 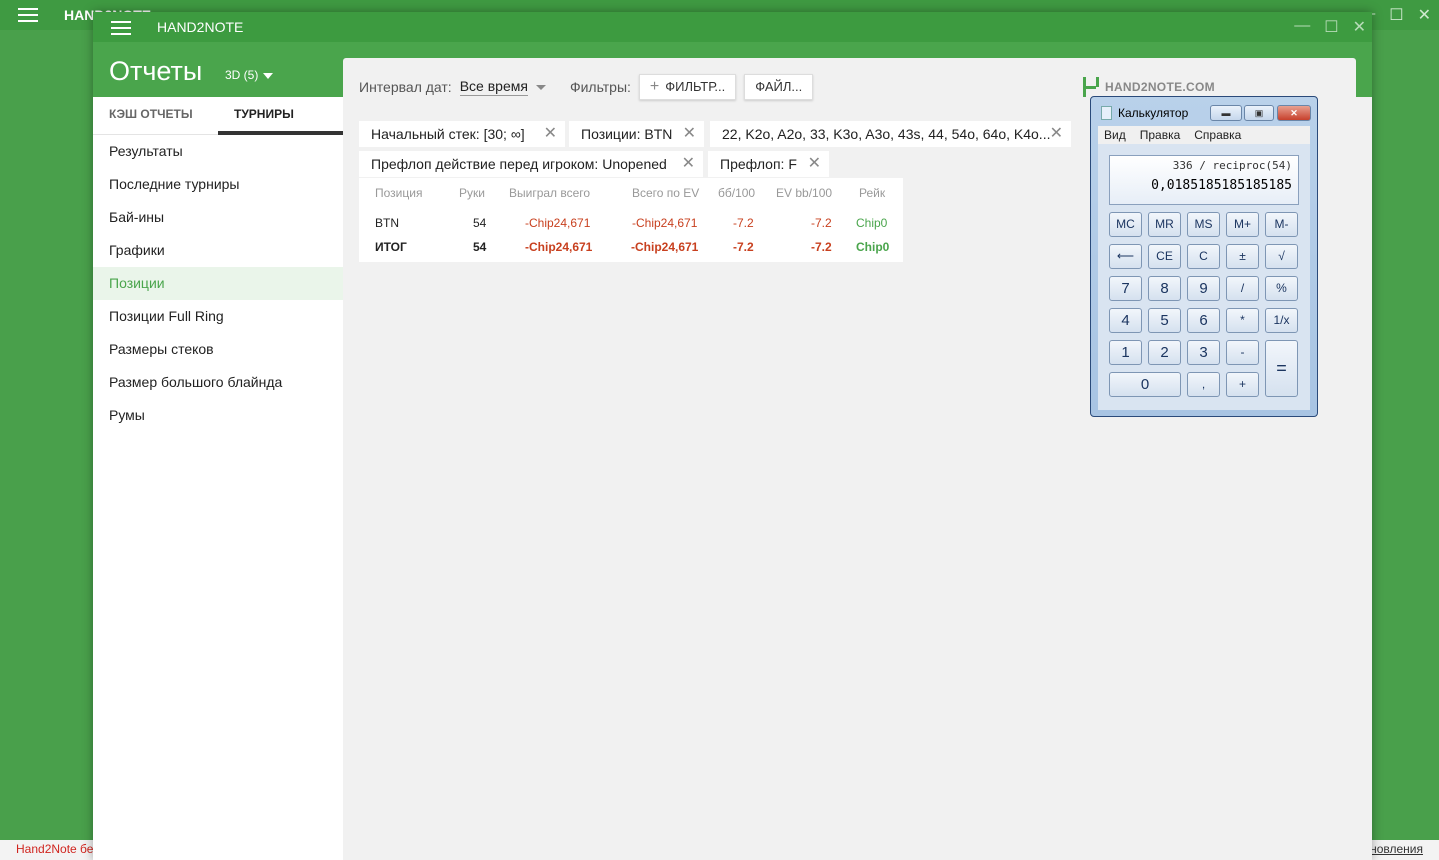 I want to click on key-5: 5, so click(x=1164, y=320).